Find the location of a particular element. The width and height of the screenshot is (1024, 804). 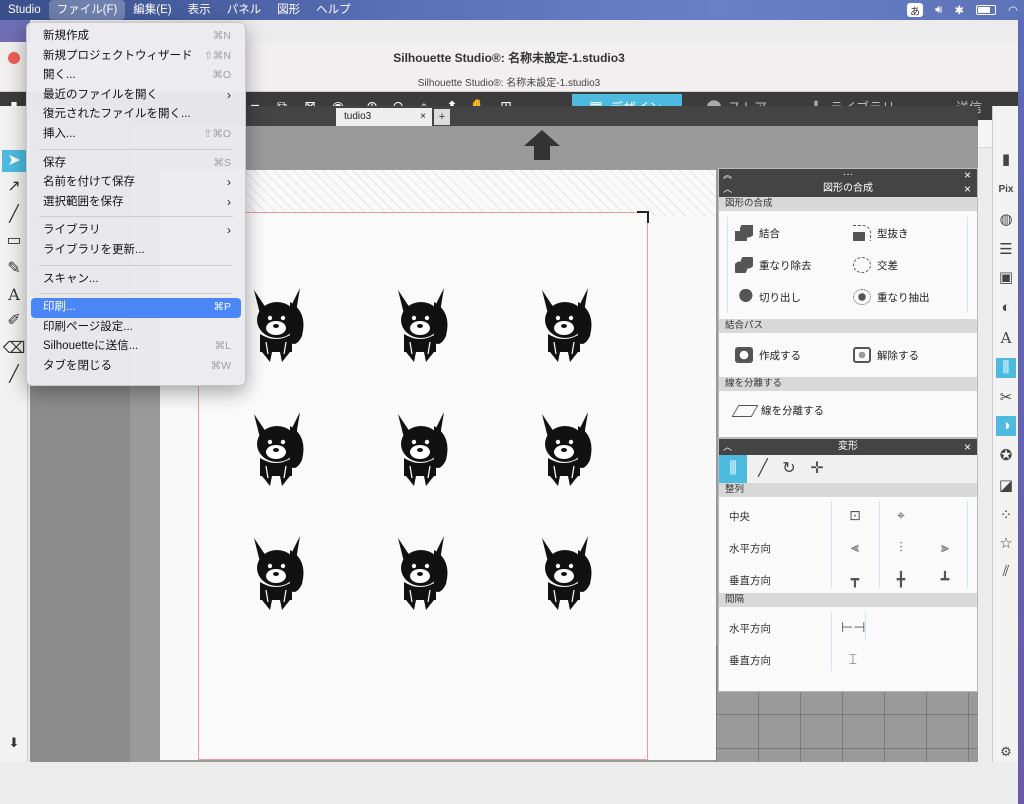

space-vertical-icon: ⌶ is located at coordinates (853, 660).